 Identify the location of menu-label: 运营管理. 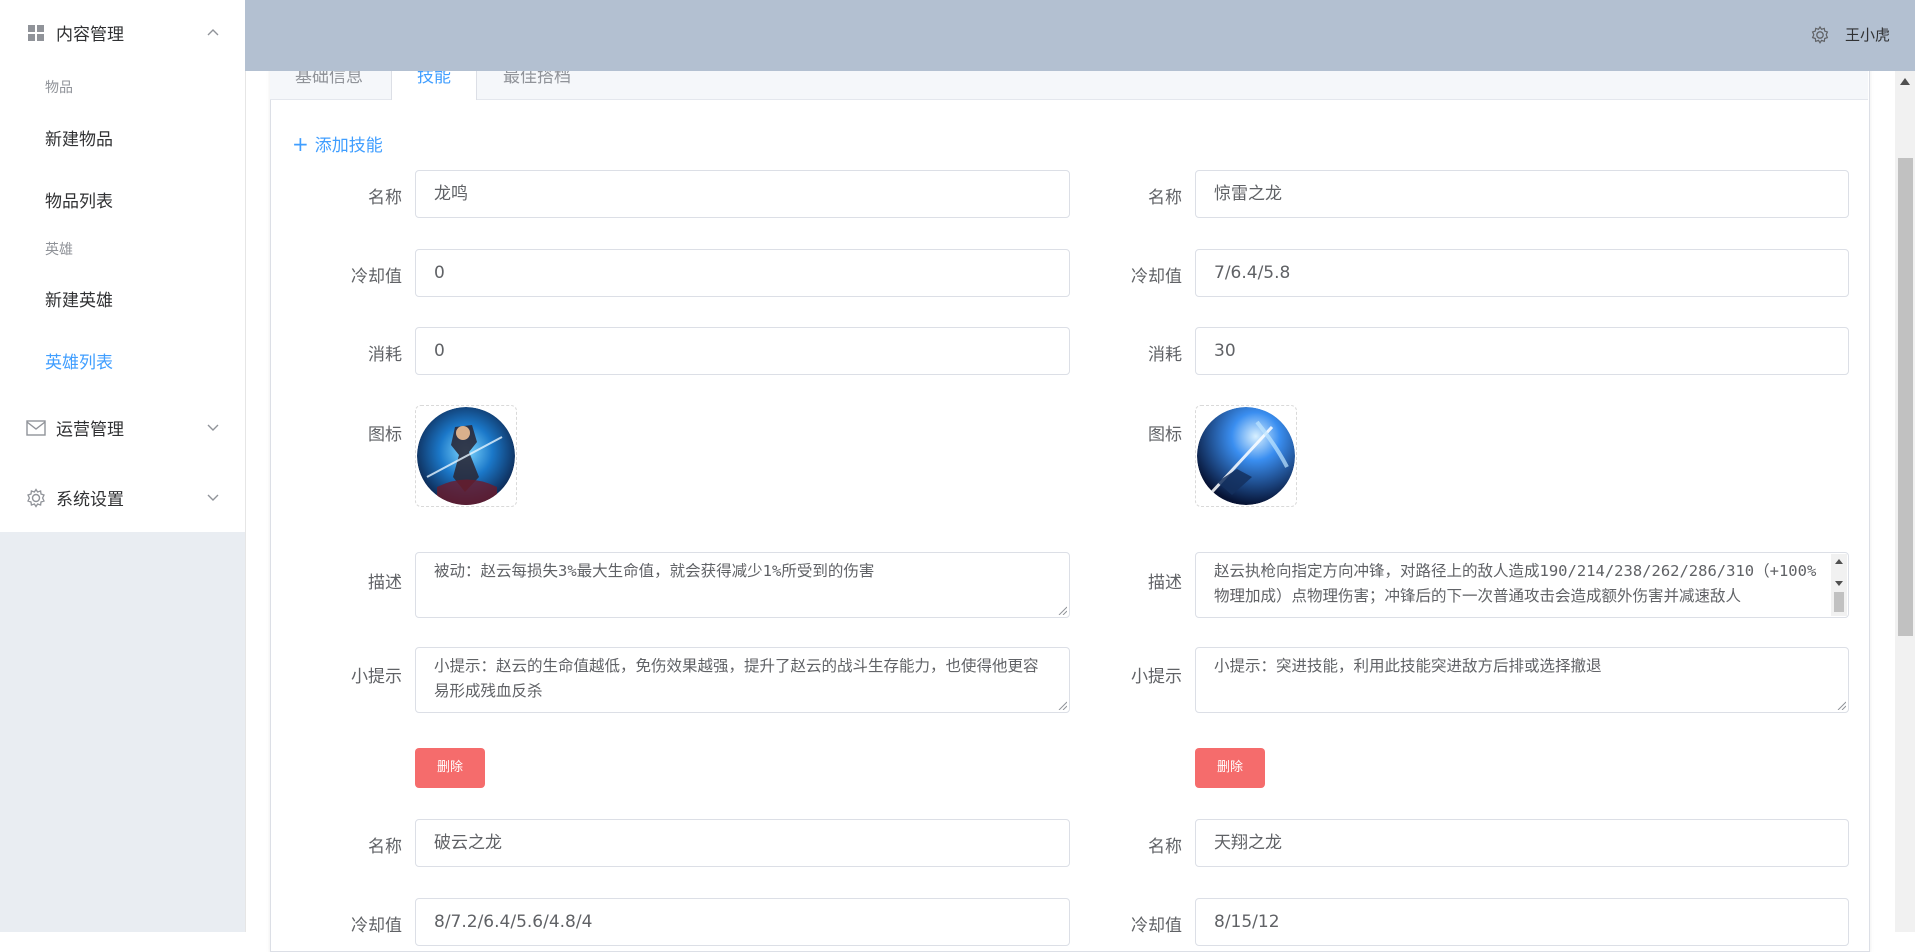
(90, 429).